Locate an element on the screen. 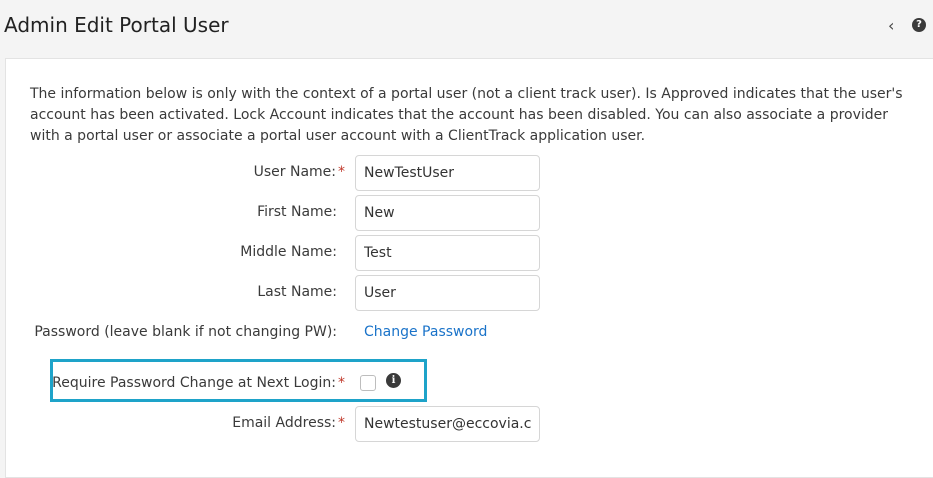 The height and width of the screenshot is (478, 933). middle-name-input is located at coordinates (447, 253).